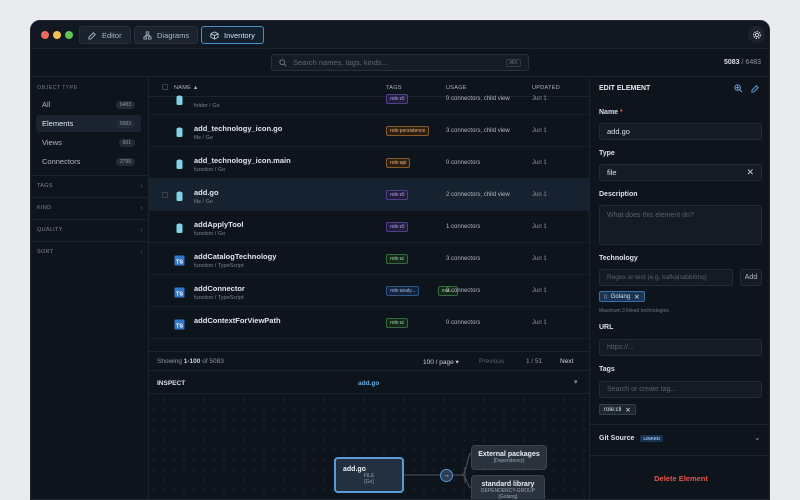  I want to click on minimize-window-button, so click(57, 35).